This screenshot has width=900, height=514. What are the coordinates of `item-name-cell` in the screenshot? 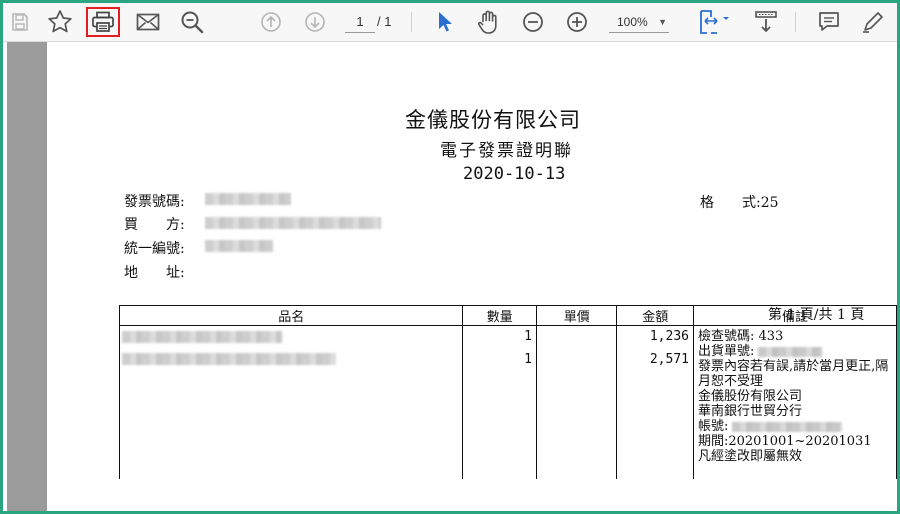 It's located at (291, 402).